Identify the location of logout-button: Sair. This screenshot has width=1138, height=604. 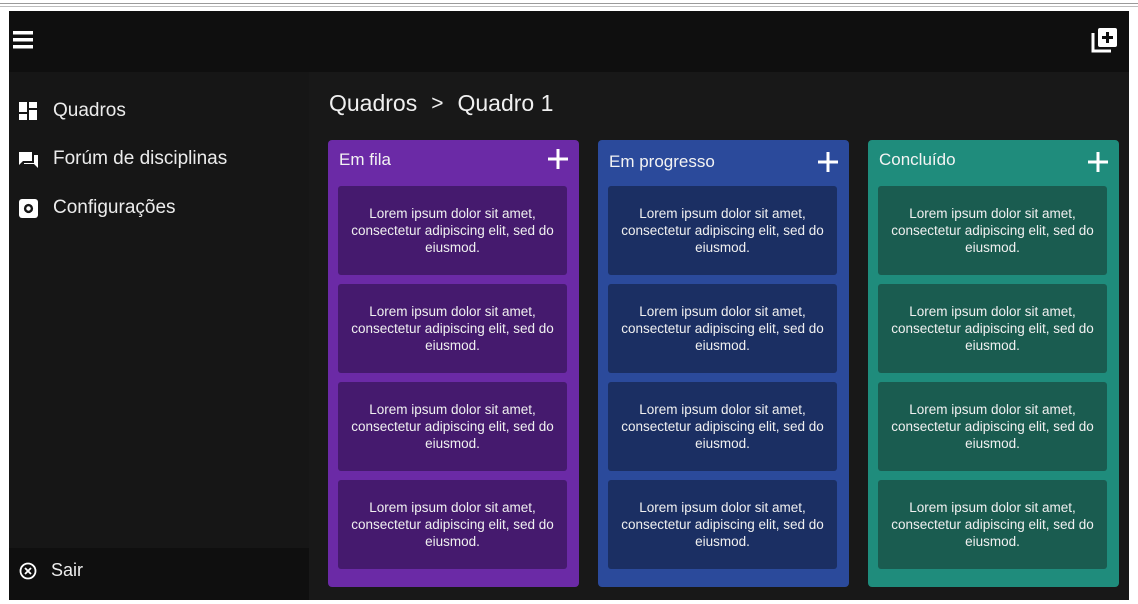
(51, 570).